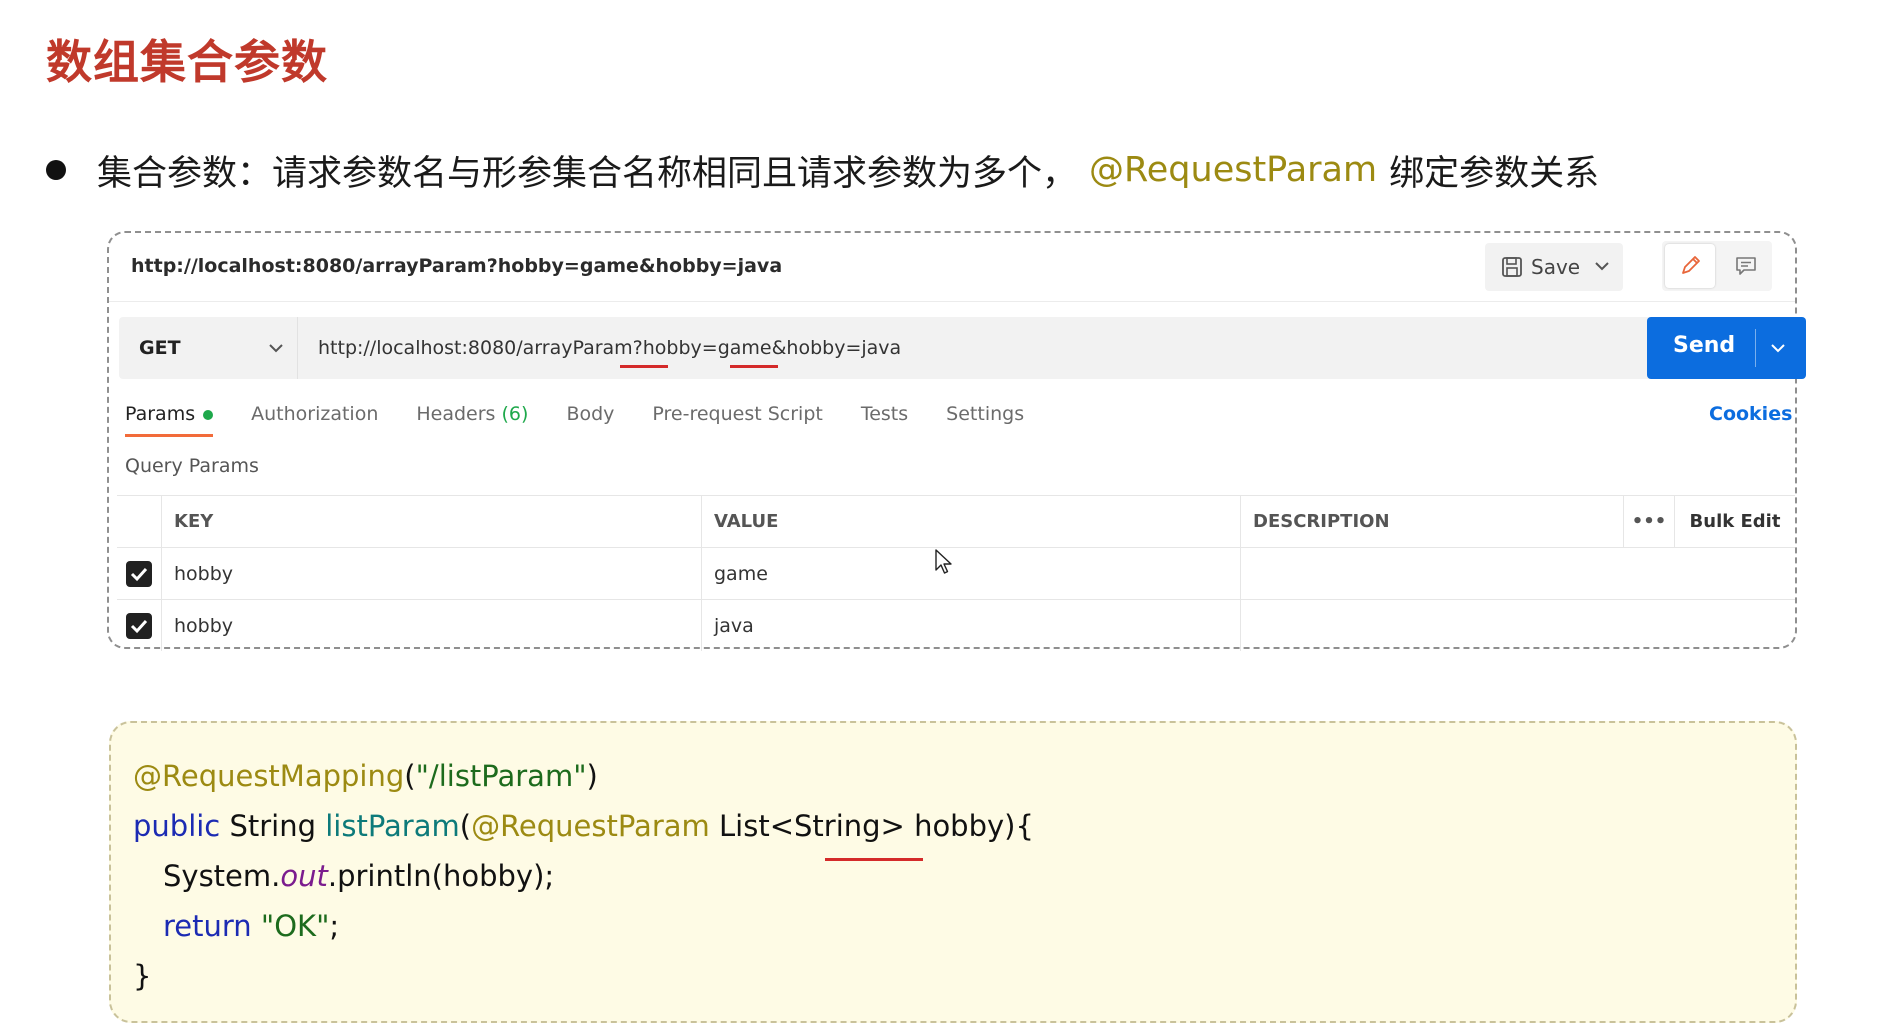 This screenshot has width=1886, height=1023. Describe the element at coordinates (139, 521) in the screenshot. I see `header-check-cell` at that location.